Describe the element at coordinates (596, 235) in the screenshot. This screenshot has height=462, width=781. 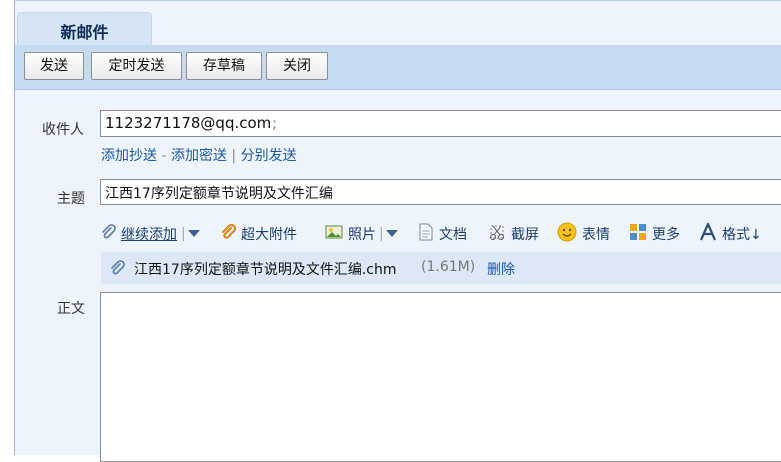
I see `emoji-label: 表情` at that location.